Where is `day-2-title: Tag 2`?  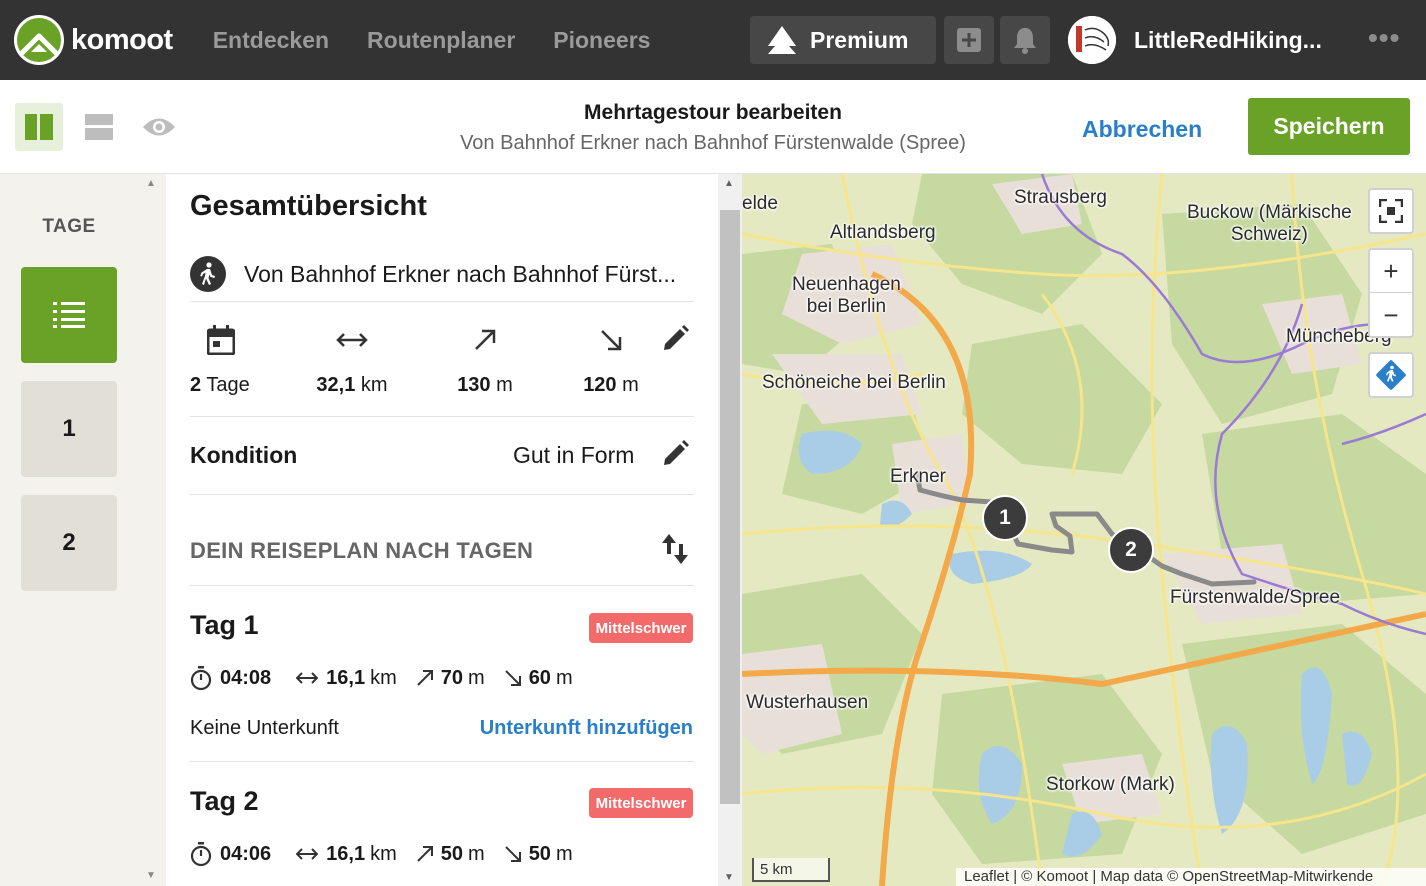
day-2-title: Tag 2 is located at coordinates (224, 801).